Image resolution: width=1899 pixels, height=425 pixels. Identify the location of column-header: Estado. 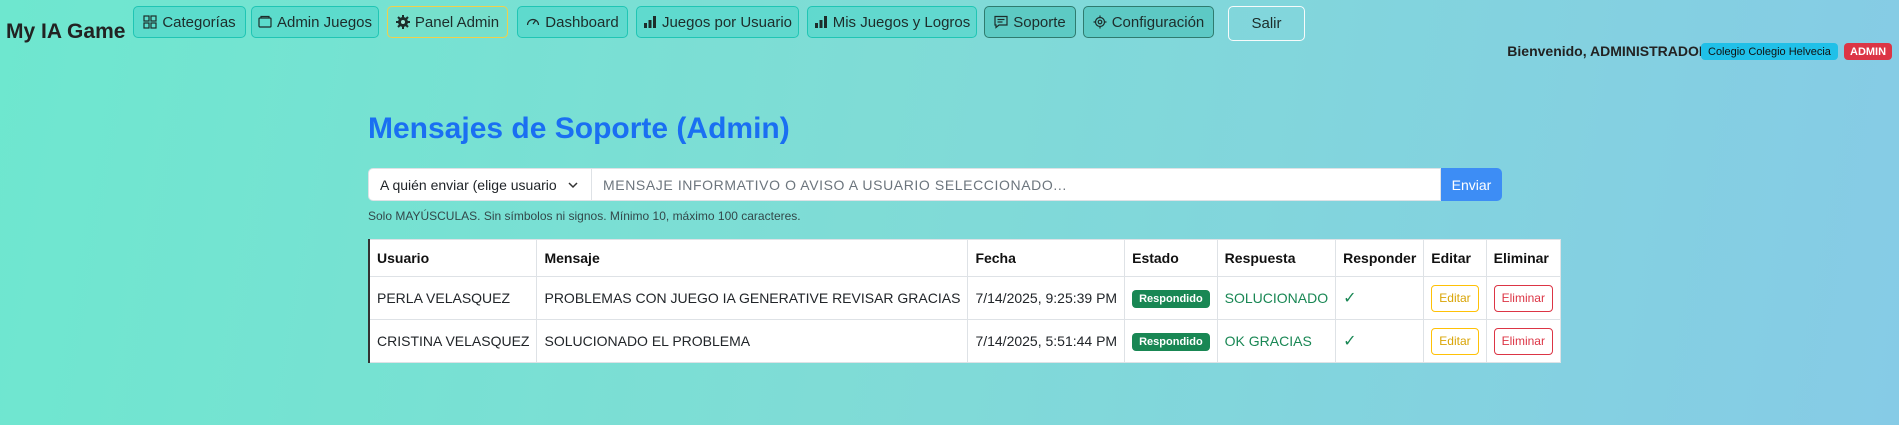
(1171, 258).